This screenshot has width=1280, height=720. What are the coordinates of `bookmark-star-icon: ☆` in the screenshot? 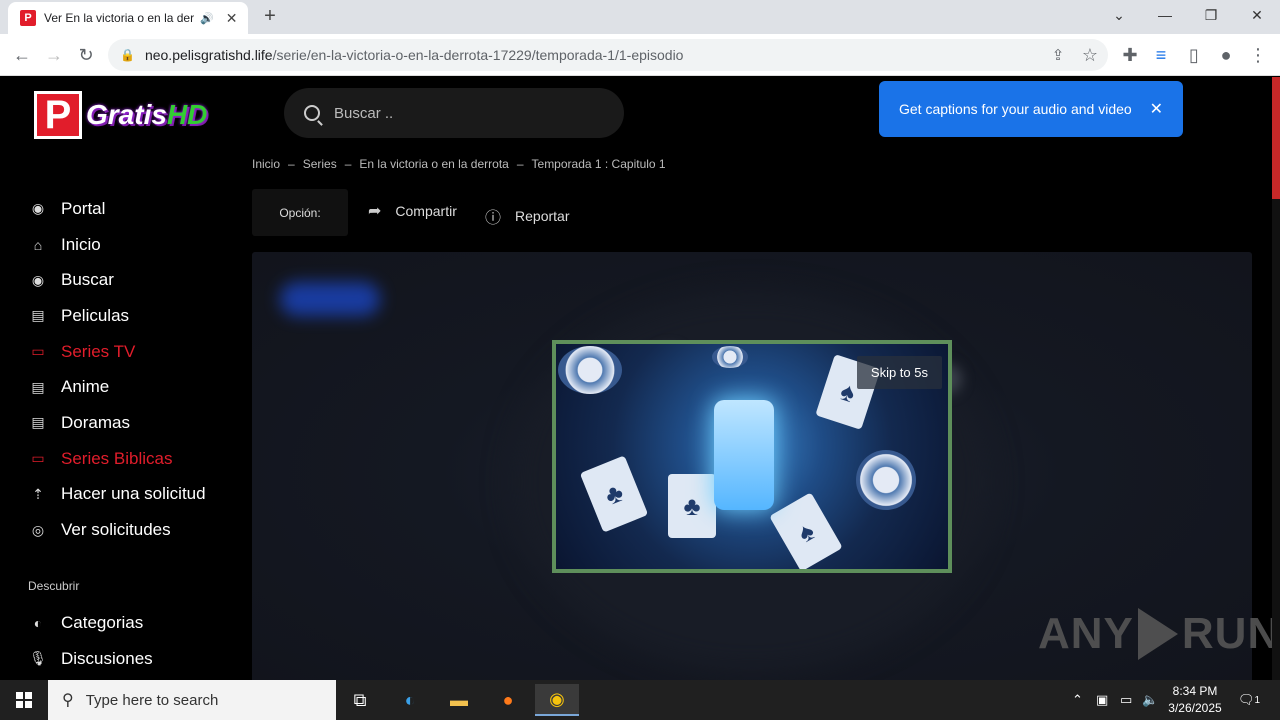 It's located at (1090, 55).